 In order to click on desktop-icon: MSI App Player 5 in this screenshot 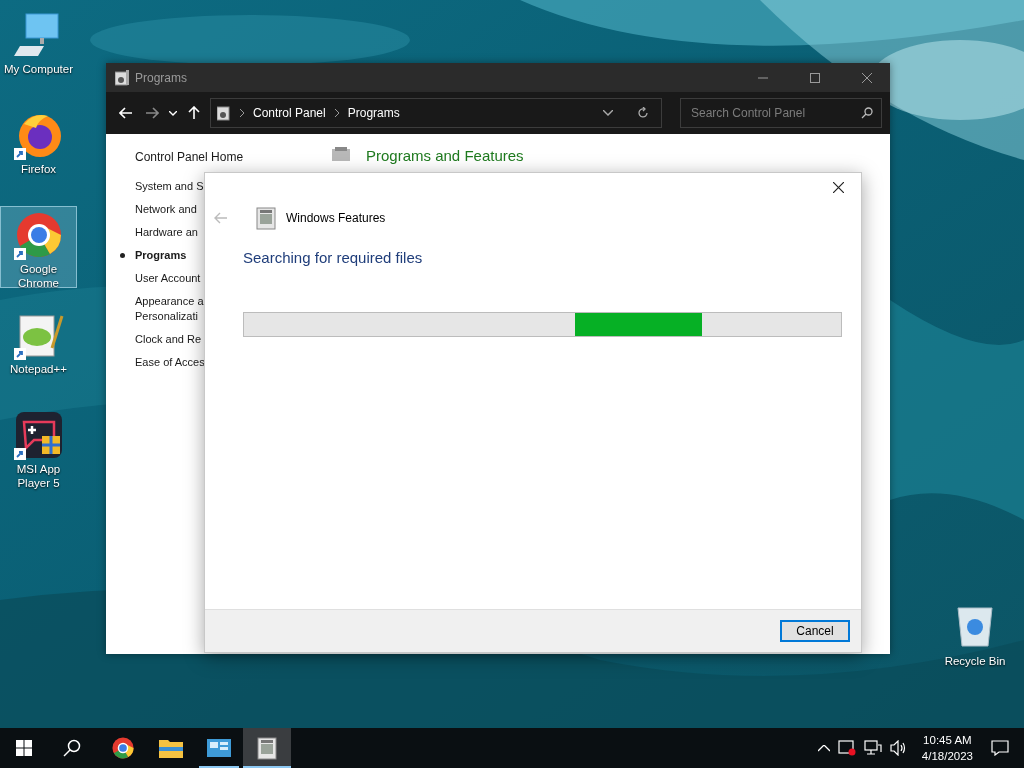, I will do `click(38, 447)`.